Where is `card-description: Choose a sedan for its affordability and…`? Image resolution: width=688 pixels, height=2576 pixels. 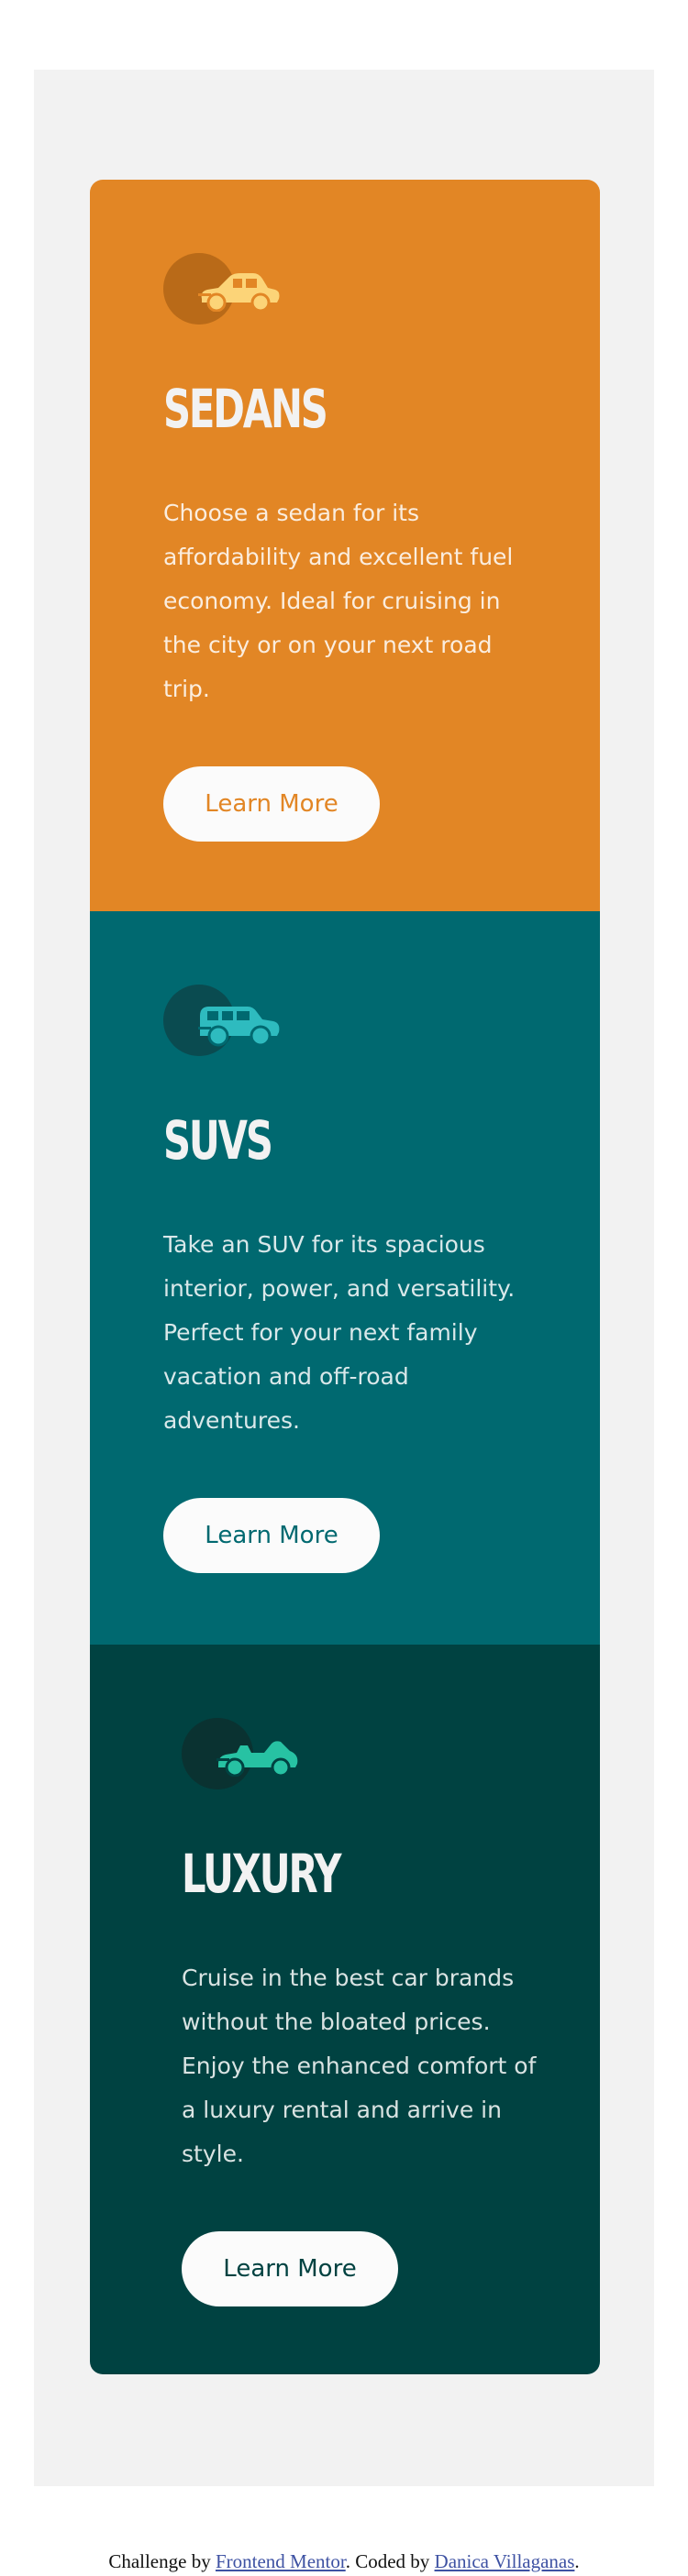
card-description: Choose a sedan for its affordability and… is located at coordinates (338, 601).